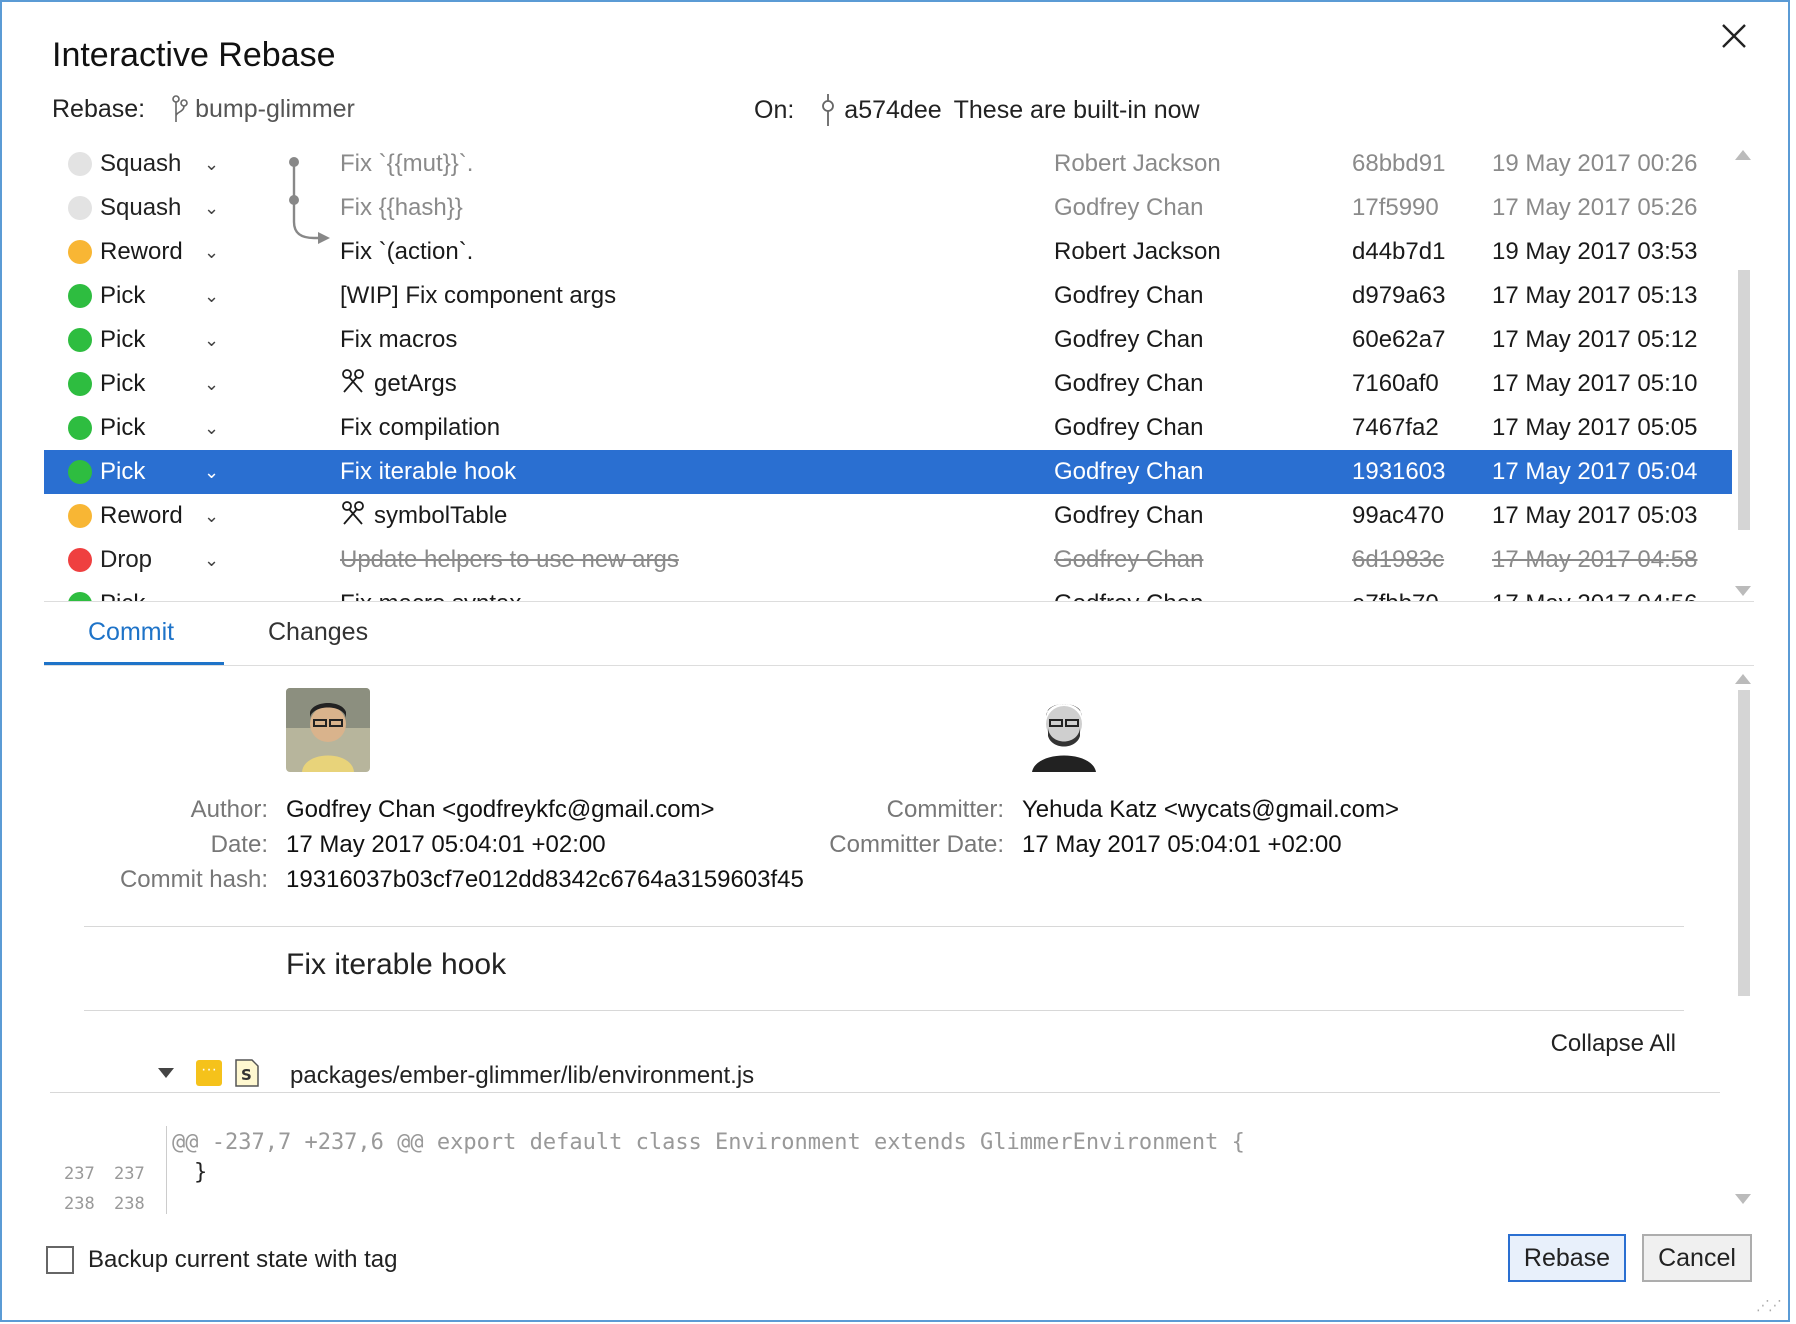  What do you see at coordinates (318, 632) in the screenshot?
I see `tab-changes: Changes` at bounding box center [318, 632].